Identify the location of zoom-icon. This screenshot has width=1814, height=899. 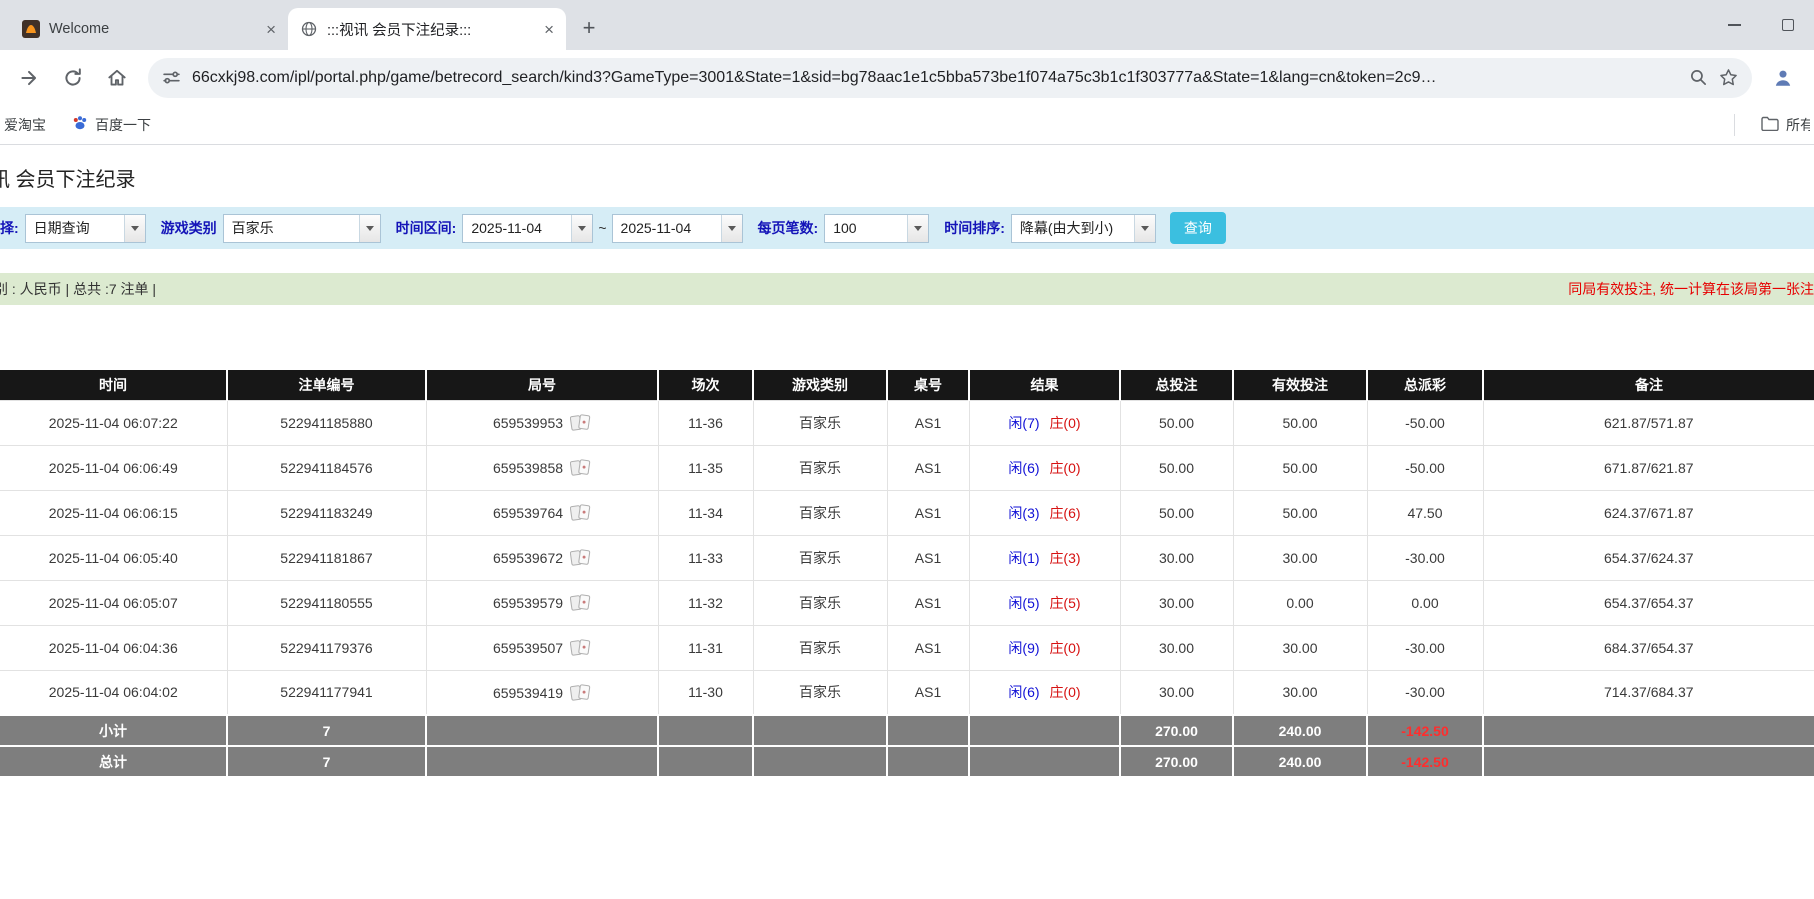
(1698, 77).